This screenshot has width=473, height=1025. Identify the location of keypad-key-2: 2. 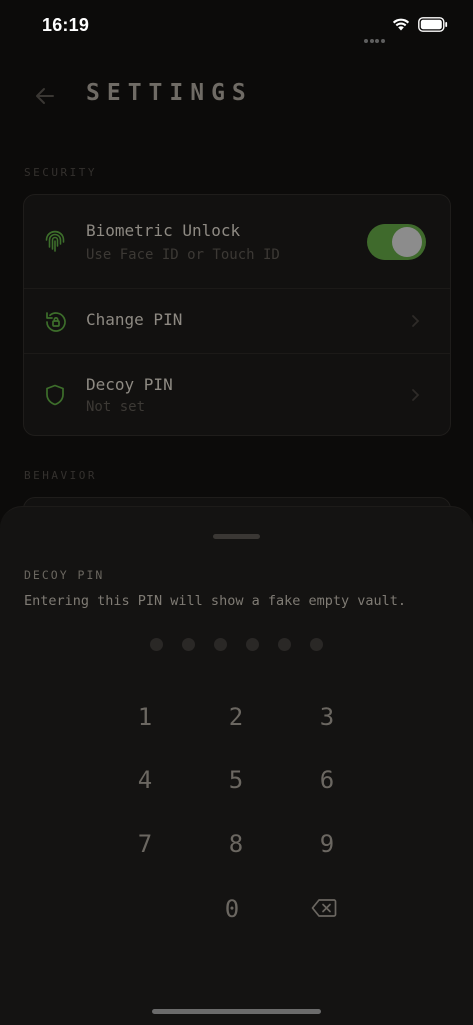
(236, 717).